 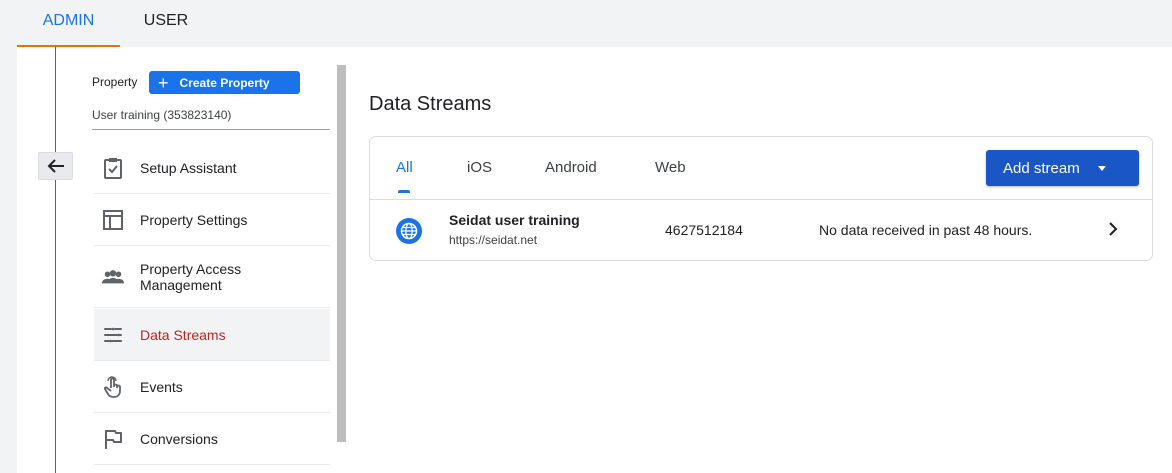 I want to click on menu-item-events: Events, so click(x=212, y=387).